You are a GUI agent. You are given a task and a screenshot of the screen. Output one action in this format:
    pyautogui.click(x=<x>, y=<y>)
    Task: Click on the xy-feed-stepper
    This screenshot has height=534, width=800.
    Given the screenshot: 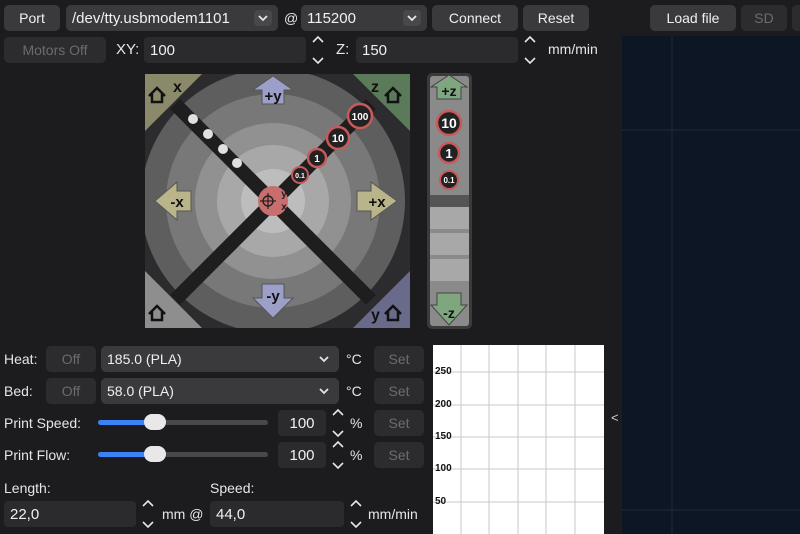 What is the action you would take?
    pyautogui.click(x=318, y=50)
    